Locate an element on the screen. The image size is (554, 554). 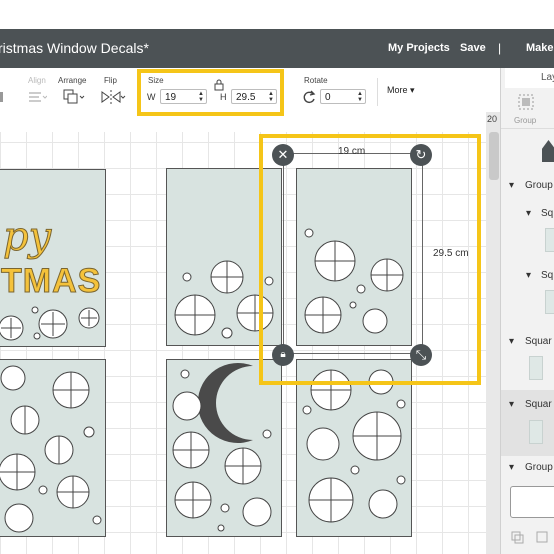
arrange-label: Arrange is located at coordinates (72, 80).